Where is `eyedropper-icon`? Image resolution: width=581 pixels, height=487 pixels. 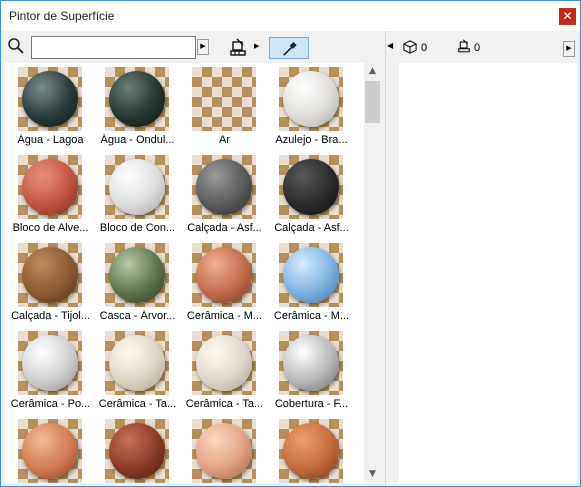 eyedropper-icon is located at coordinates (290, 48).